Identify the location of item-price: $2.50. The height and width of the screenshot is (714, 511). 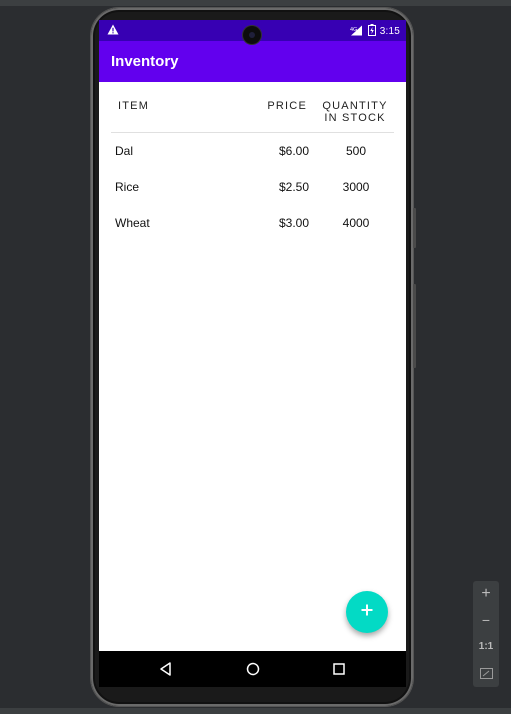
(293, 187).